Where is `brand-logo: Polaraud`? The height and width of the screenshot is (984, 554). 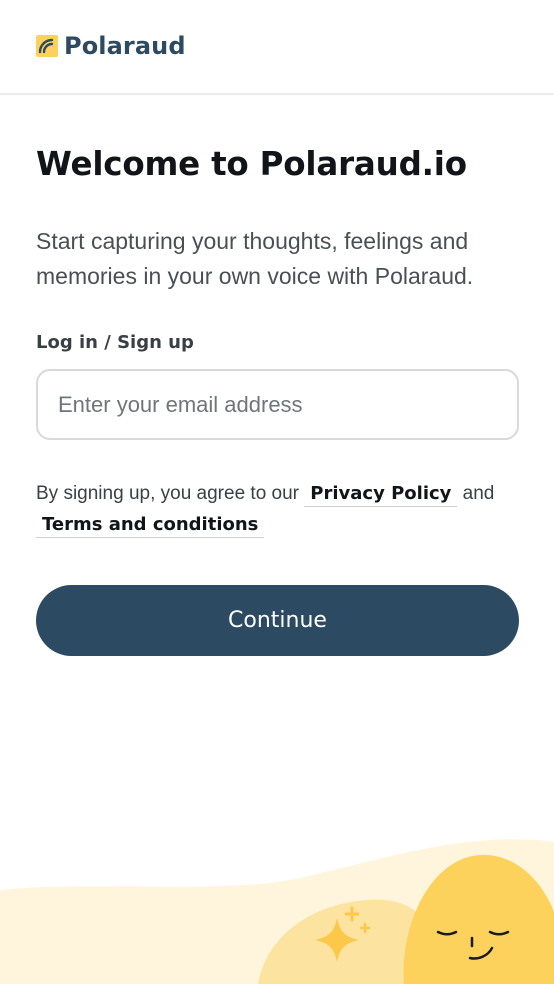
brand-logo: Polaraud is located at coordinates (111, 46).